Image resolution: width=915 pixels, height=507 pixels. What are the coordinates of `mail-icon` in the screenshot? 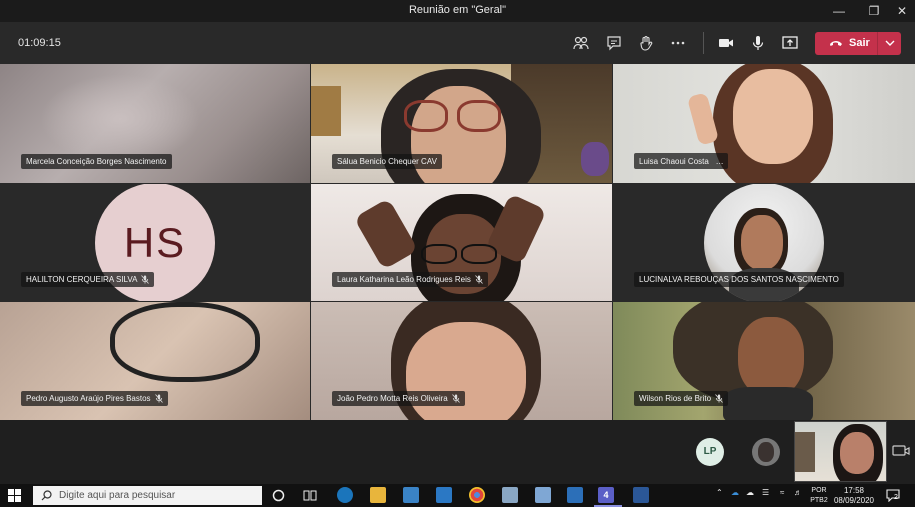 It's located at (444, 495).